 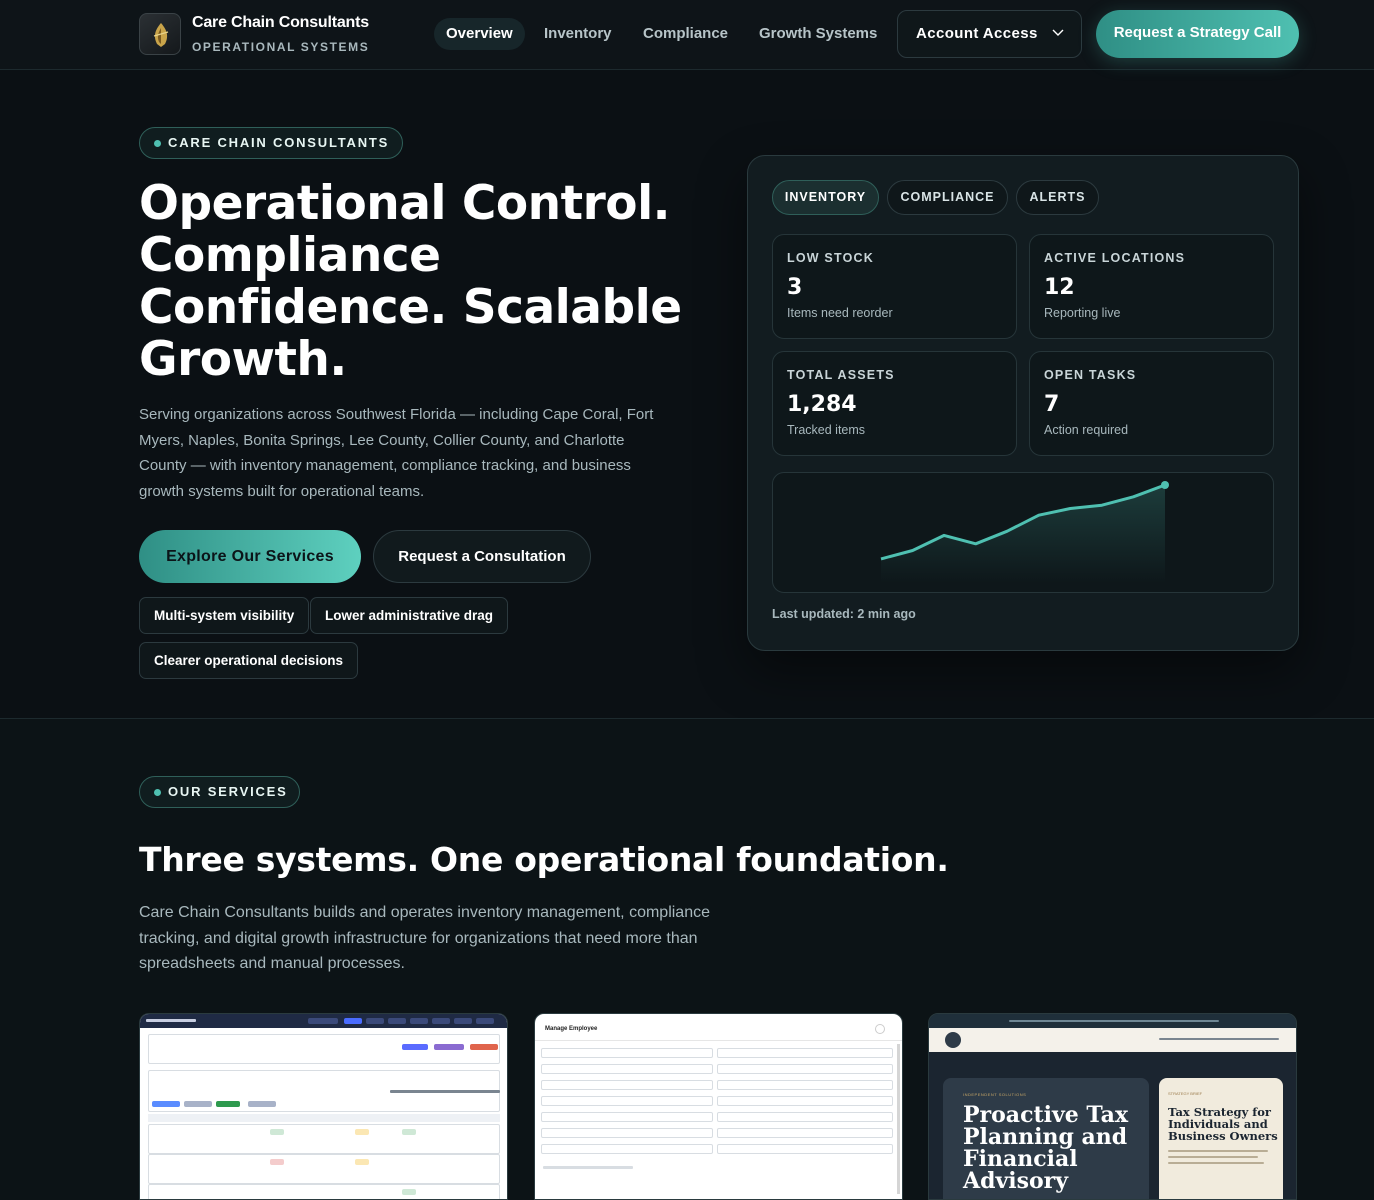 I want to click on trend-chart, so click(x=1023, y=532).